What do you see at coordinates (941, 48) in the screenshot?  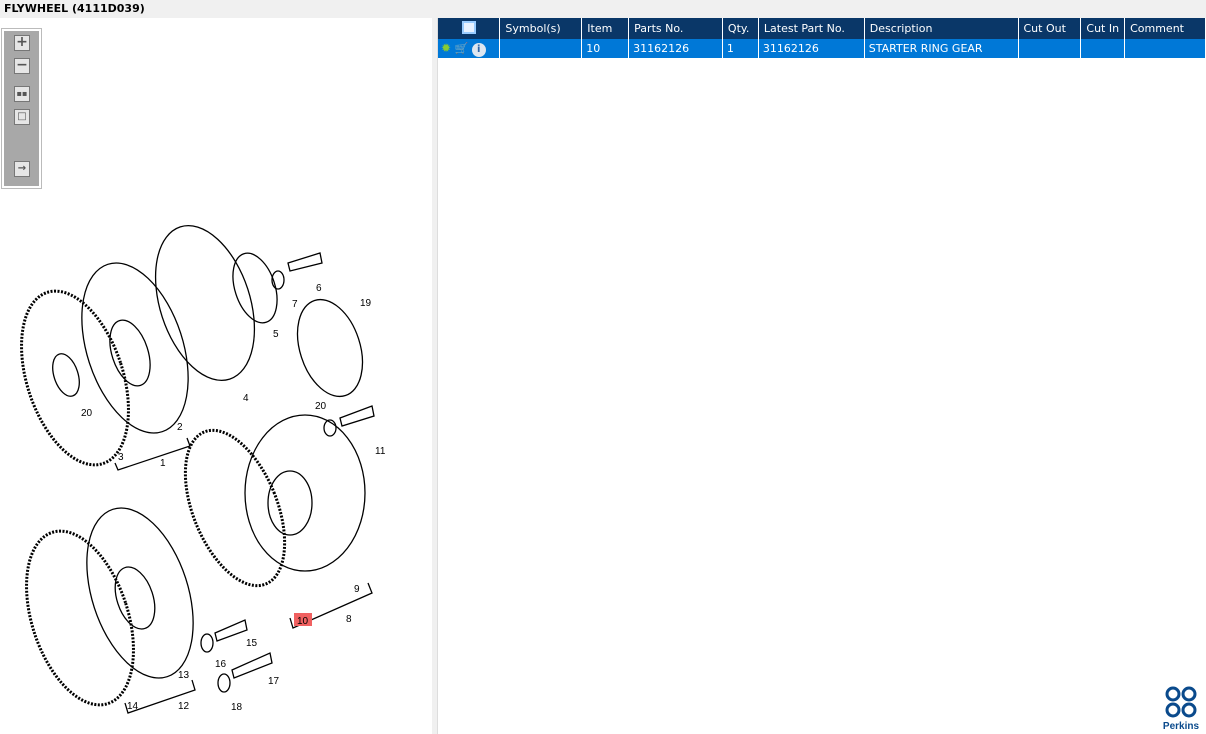 I see `cell-description: STARTER RING GEAR` at bounding box center [941, 48].